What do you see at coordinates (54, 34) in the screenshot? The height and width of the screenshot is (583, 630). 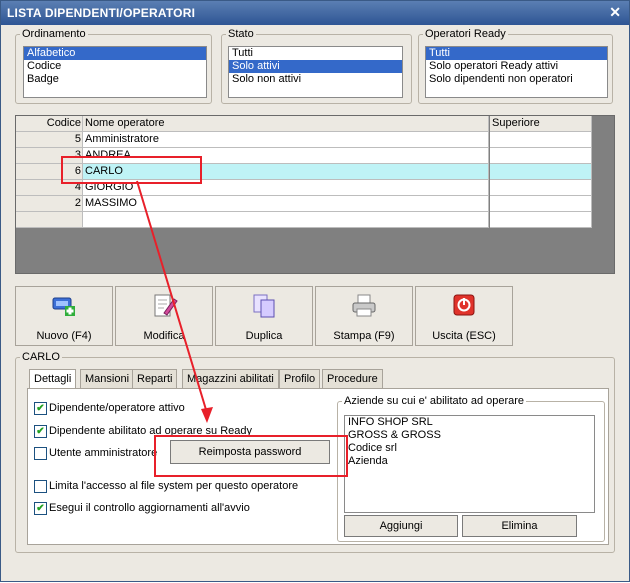 I see `ordinamento-legend: Ordinamento` at bounding box center [54, 34].